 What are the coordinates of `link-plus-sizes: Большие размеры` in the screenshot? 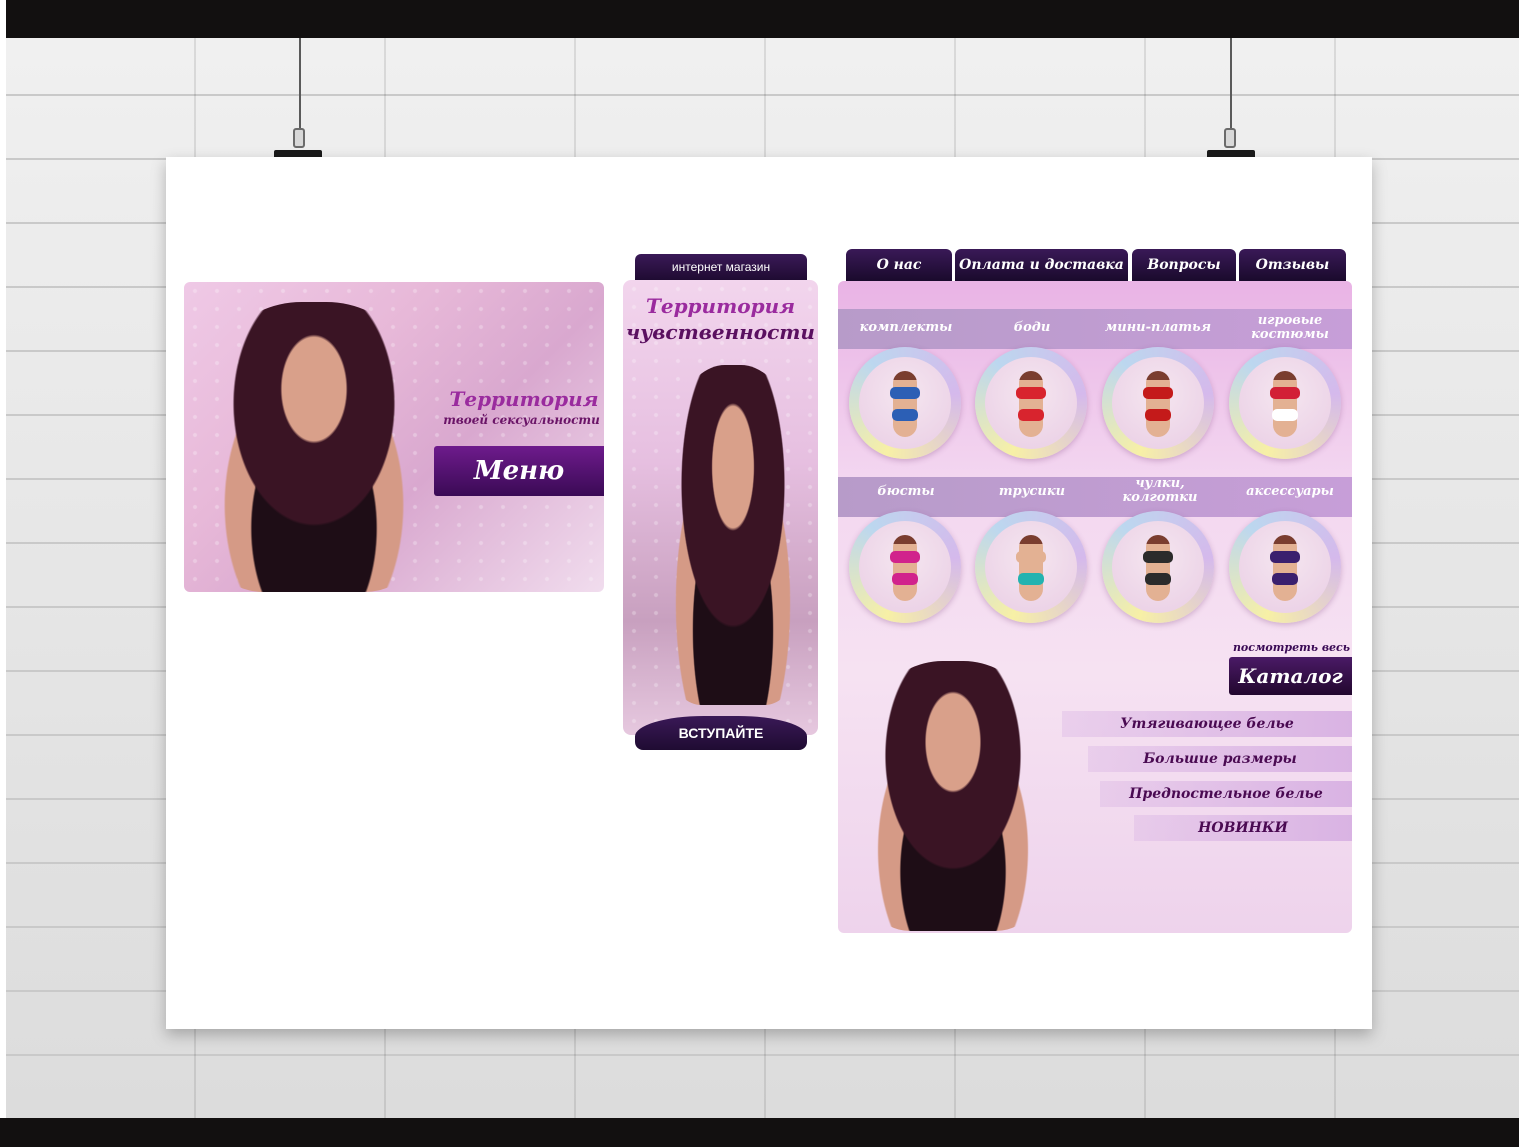 It's located at (1220, 759).